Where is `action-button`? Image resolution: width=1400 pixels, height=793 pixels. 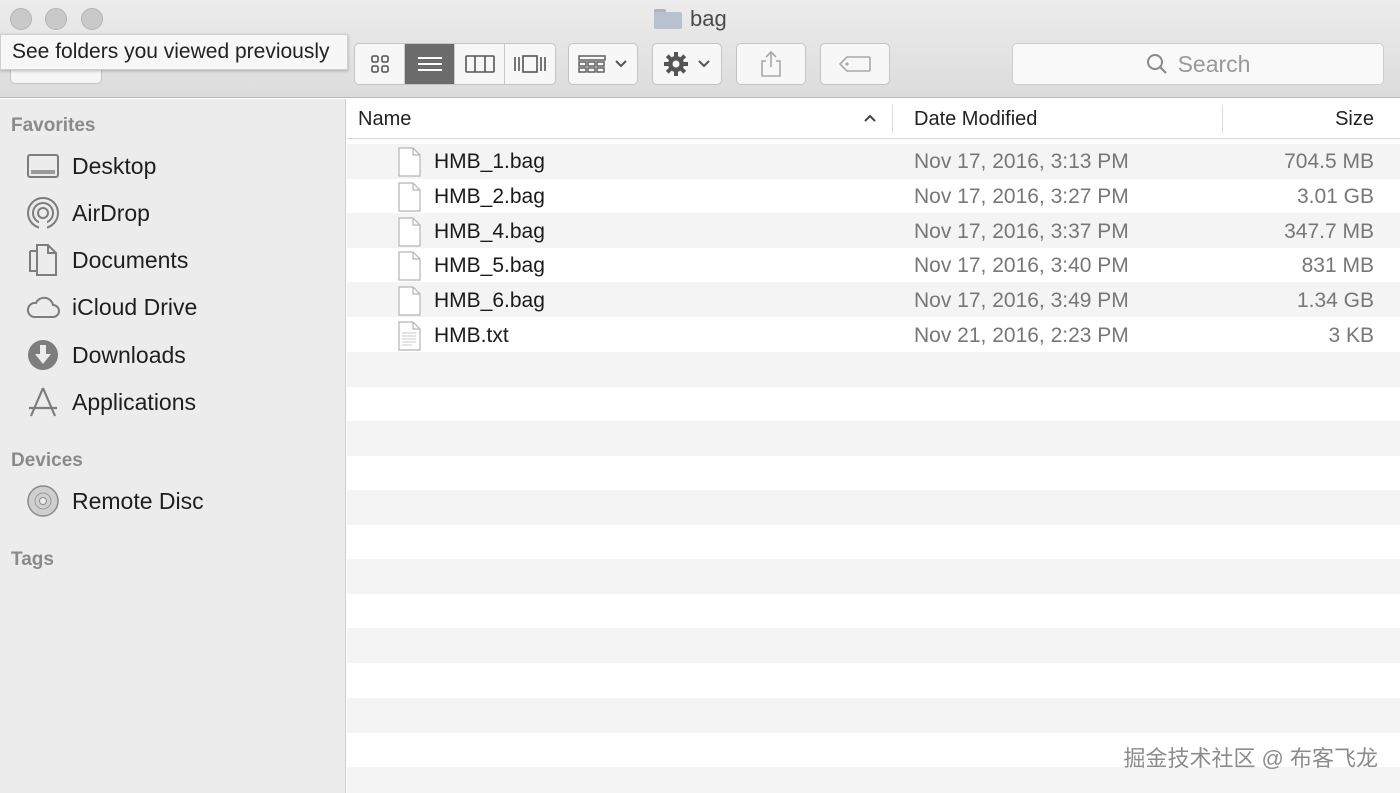 action-button is located at coordinates (687, 64).